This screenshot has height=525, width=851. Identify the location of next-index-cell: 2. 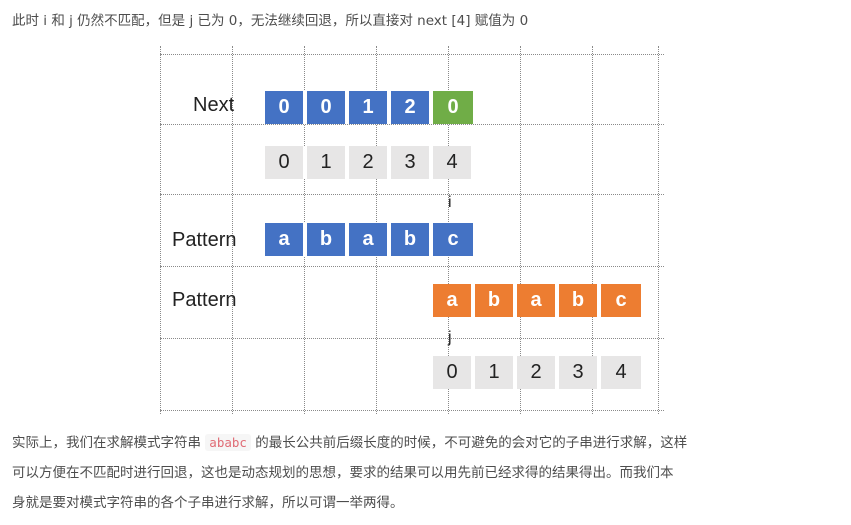
(369, 162).